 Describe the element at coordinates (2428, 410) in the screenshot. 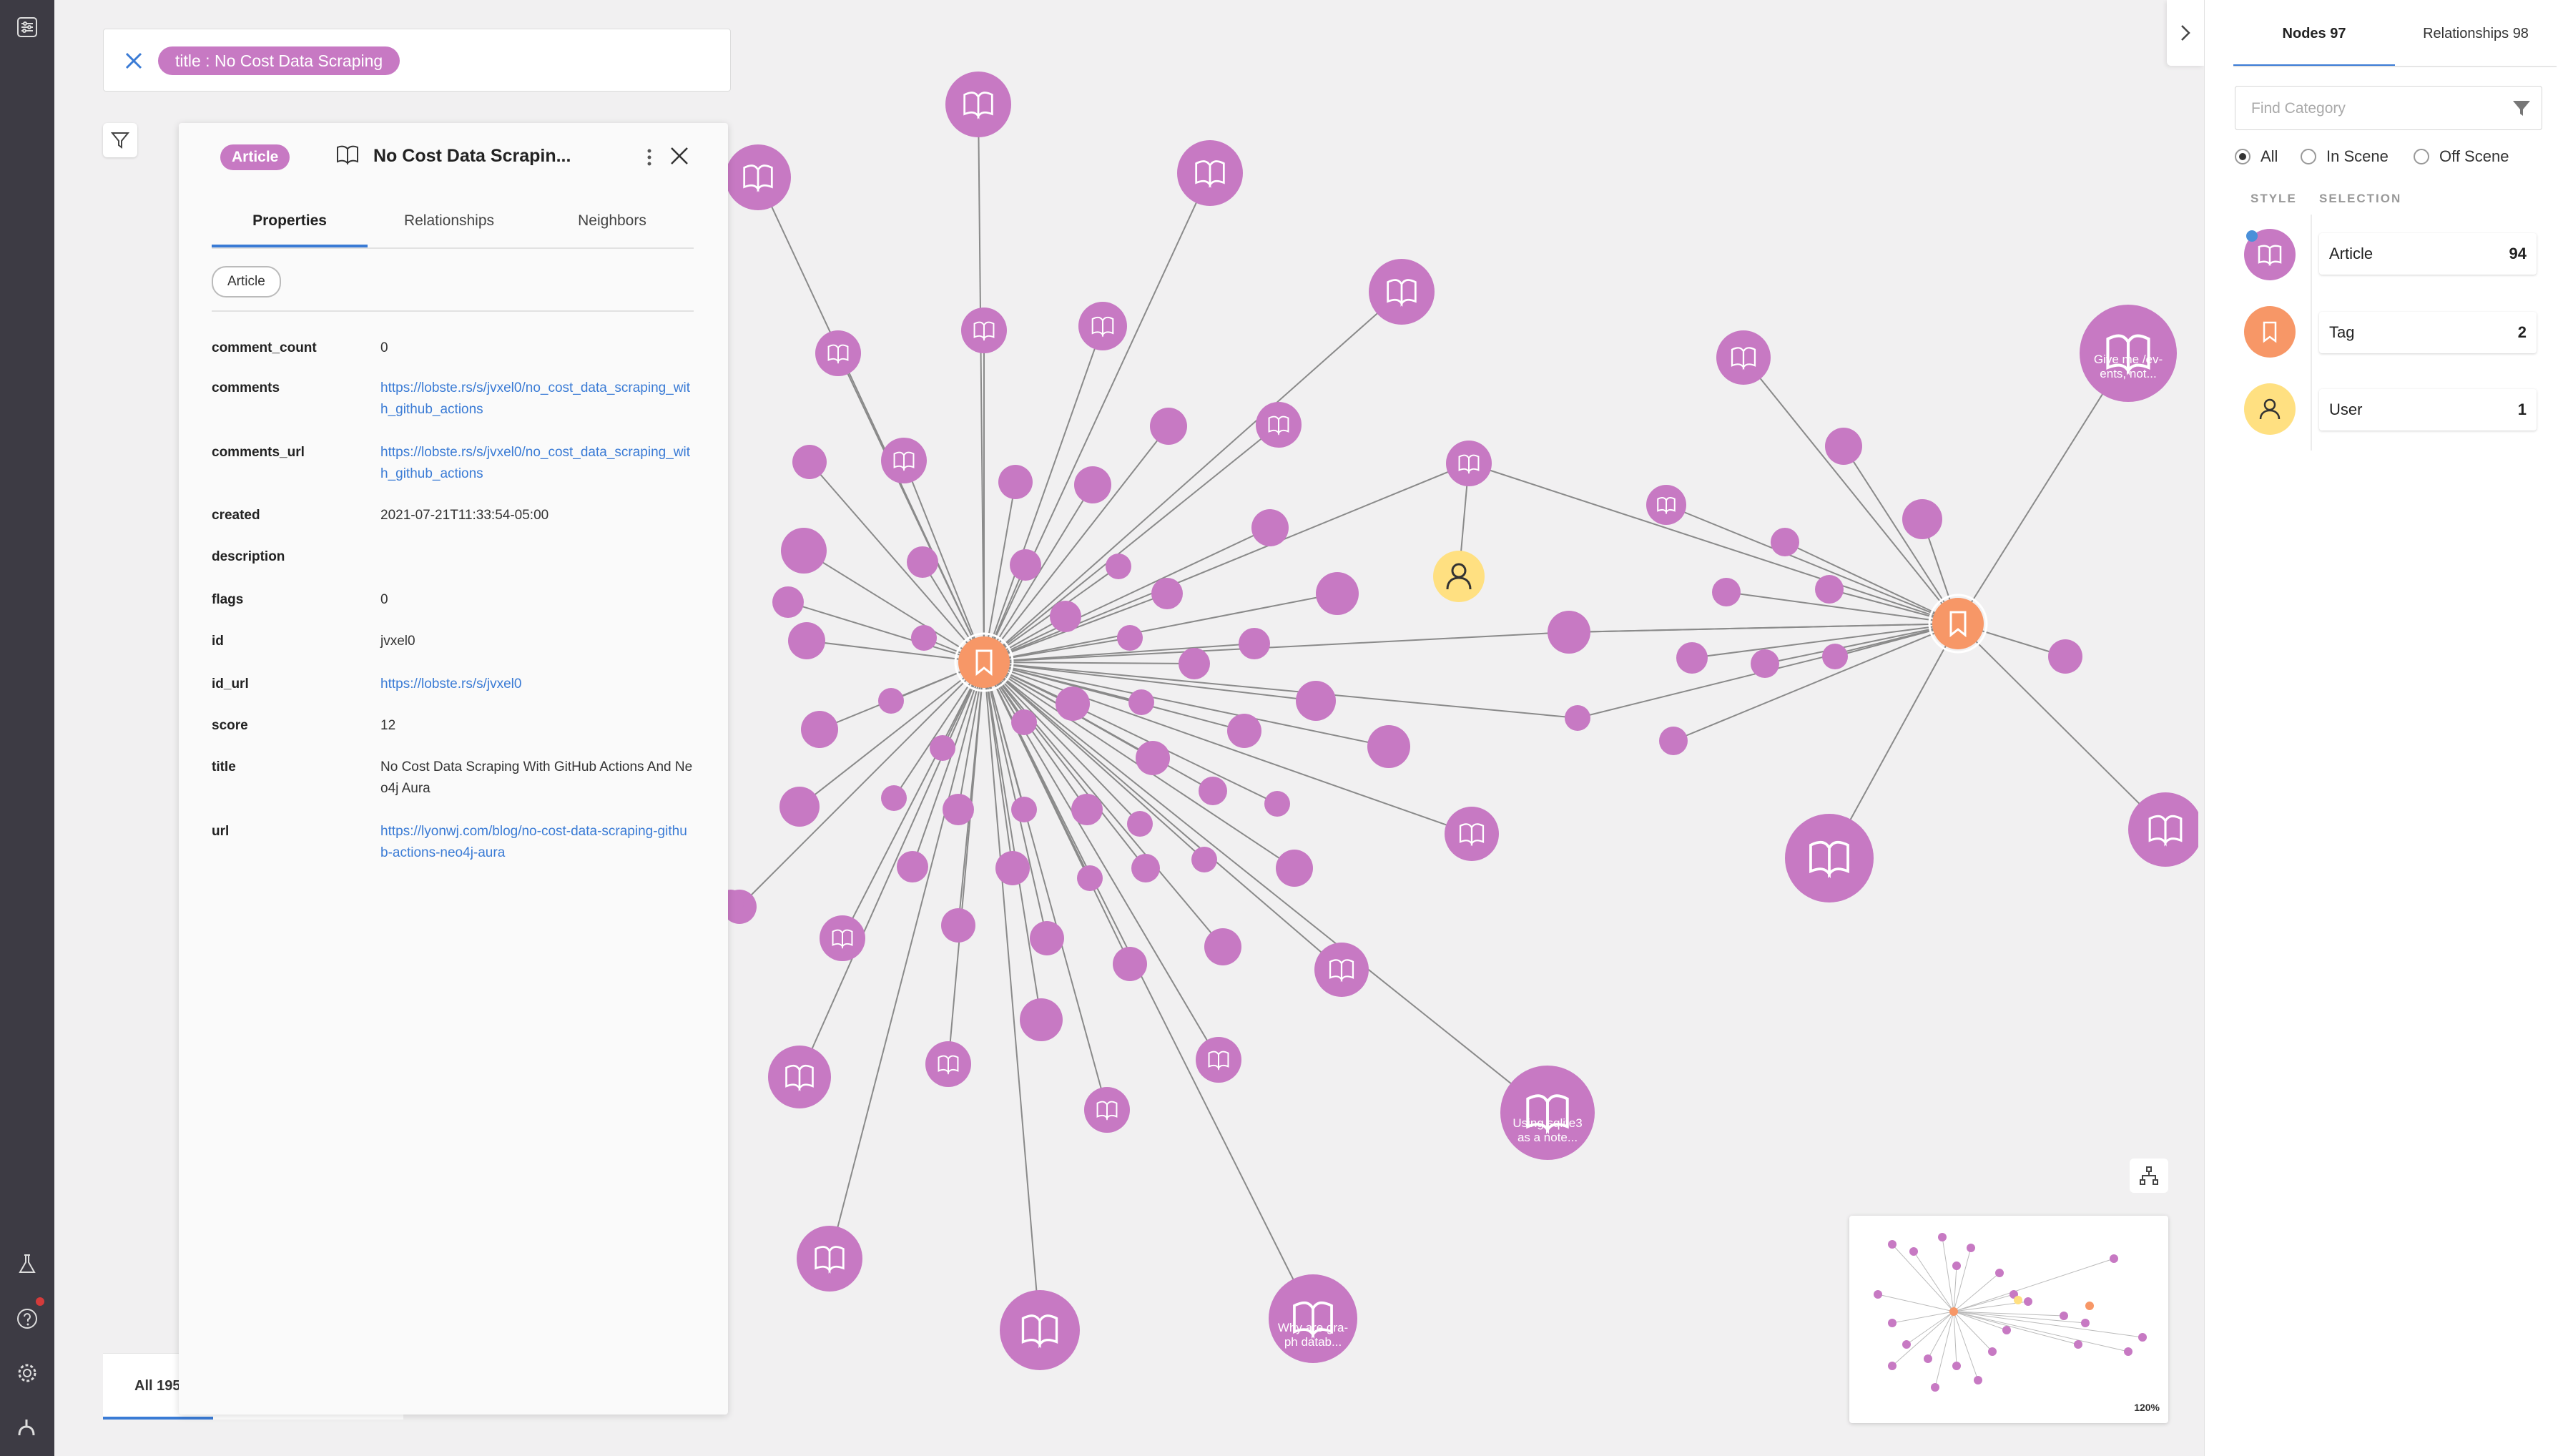

I see `category-row-user: User 1` at that location.